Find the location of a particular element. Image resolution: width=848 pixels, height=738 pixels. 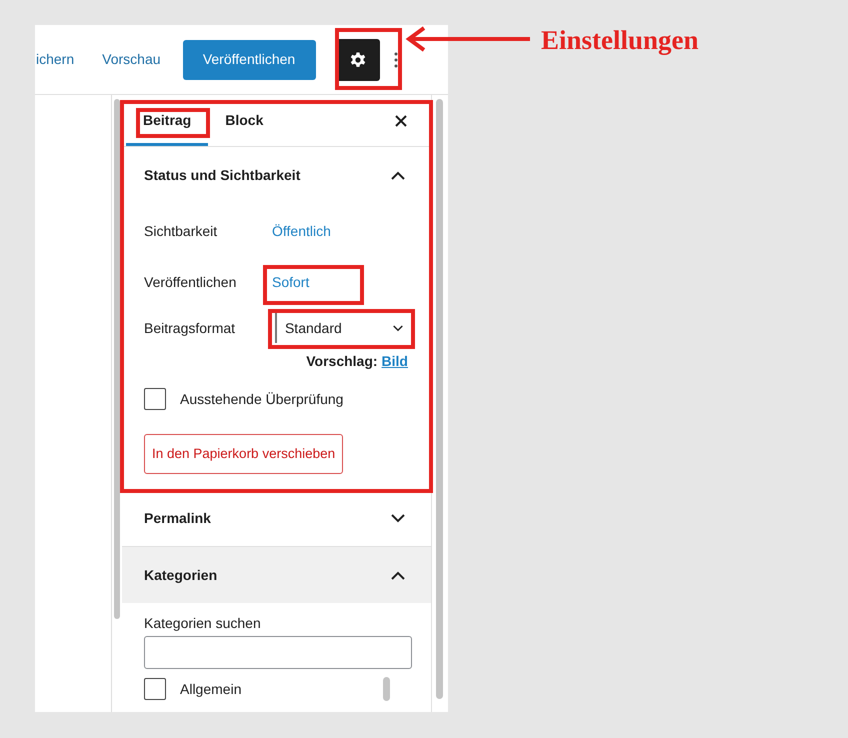

trash-button: In den Papierkorb verschieben is located at coordinates (244, 454).